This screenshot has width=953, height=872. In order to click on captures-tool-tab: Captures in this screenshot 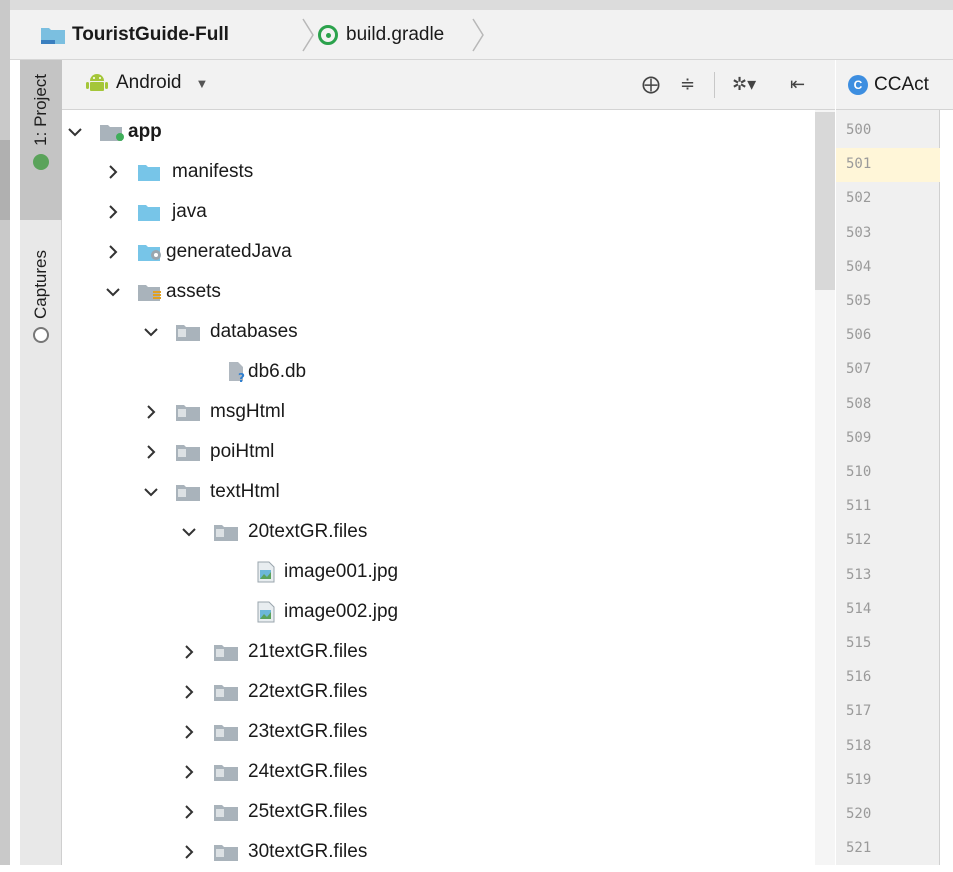, I will do `click(41, 310)`.